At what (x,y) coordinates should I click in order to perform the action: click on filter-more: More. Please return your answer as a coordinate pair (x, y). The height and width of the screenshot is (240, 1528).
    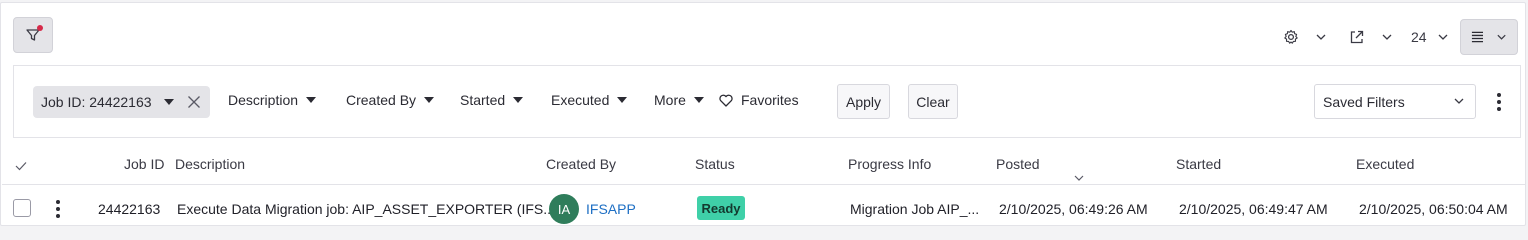
    Looking at the image, I should click on (679, 100).